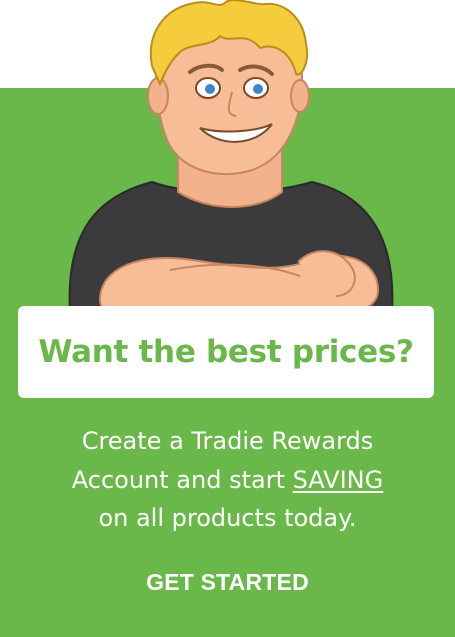 The image size is (455, 637). Describe the element at coordinates (338, 479) in the screenshot. I see `saving-emphasis: SAVING` at that location.